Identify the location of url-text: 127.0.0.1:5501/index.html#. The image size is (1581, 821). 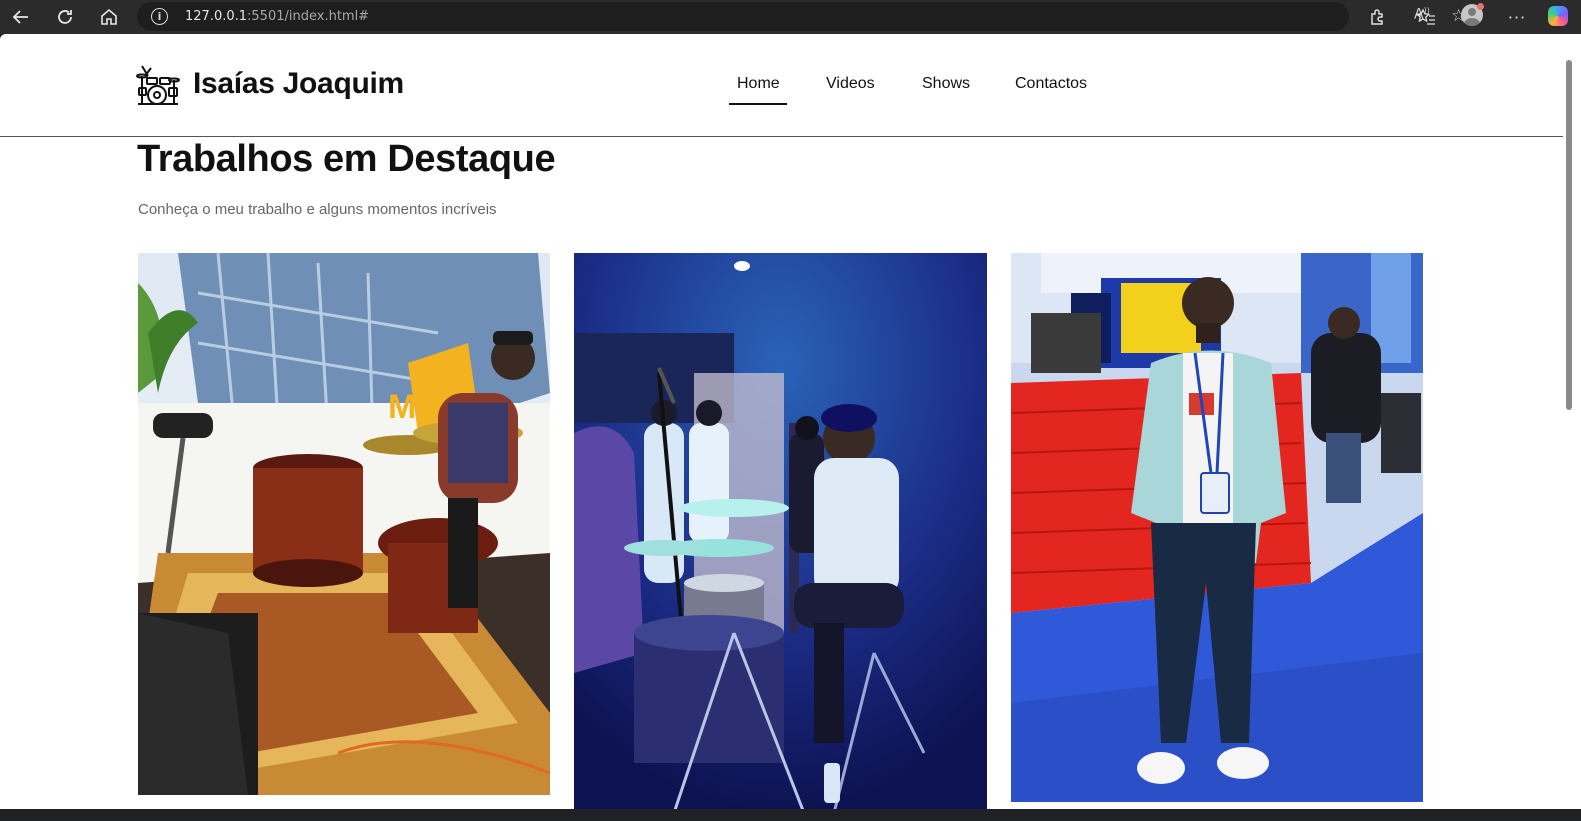
(277, 16).